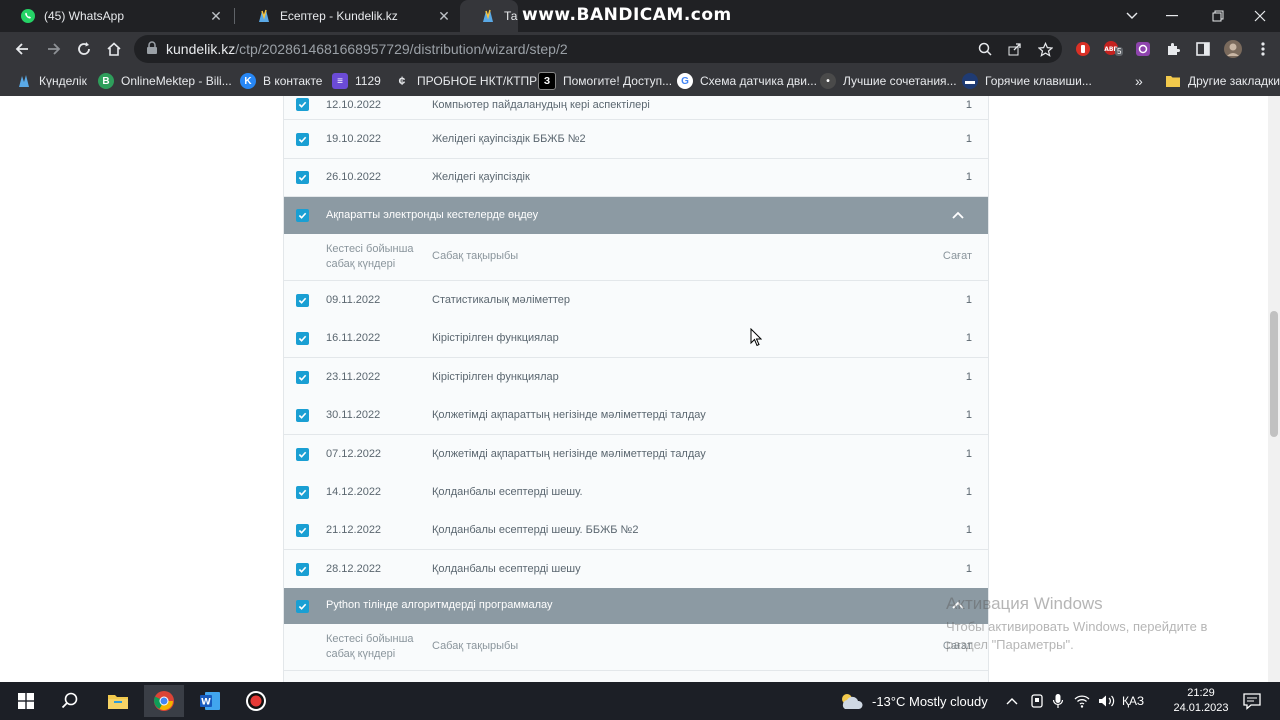  I want to click on extension-shield-icon, so click(1083, 49).